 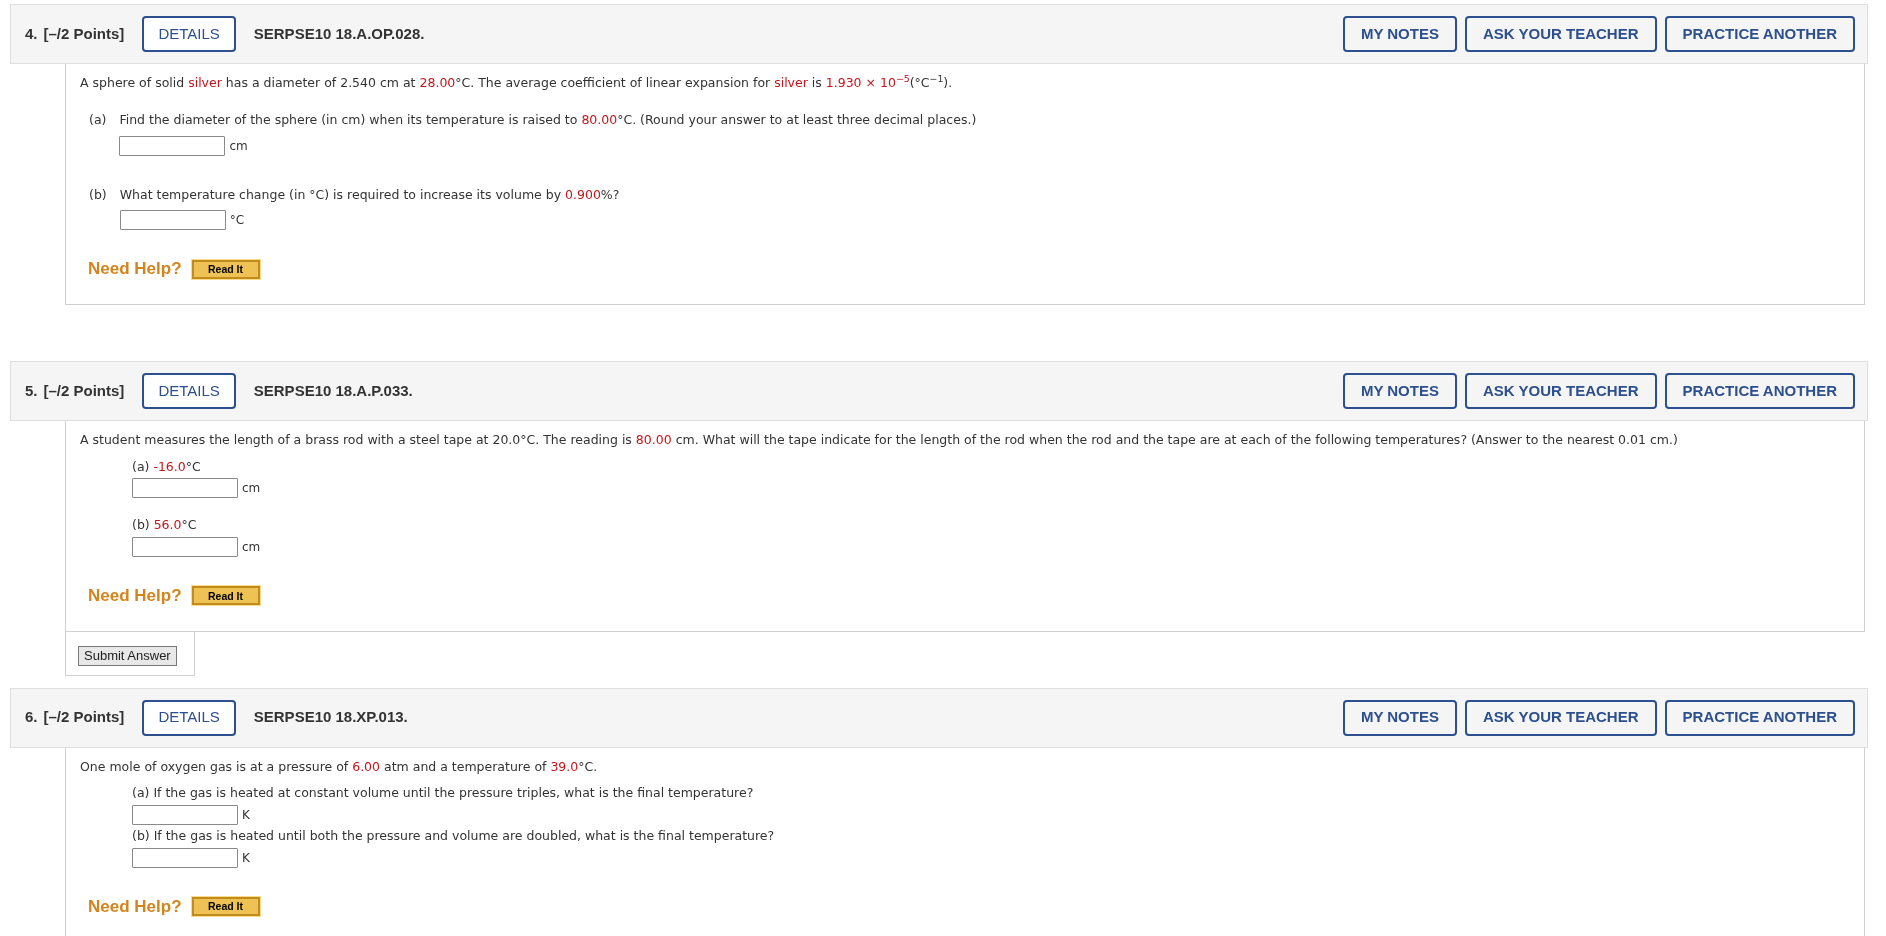 What do you see at coordinates (165, 525) in the screenshot?
I see `question-prompt: (b) 56.0°C` at bounding box center [165, 525].